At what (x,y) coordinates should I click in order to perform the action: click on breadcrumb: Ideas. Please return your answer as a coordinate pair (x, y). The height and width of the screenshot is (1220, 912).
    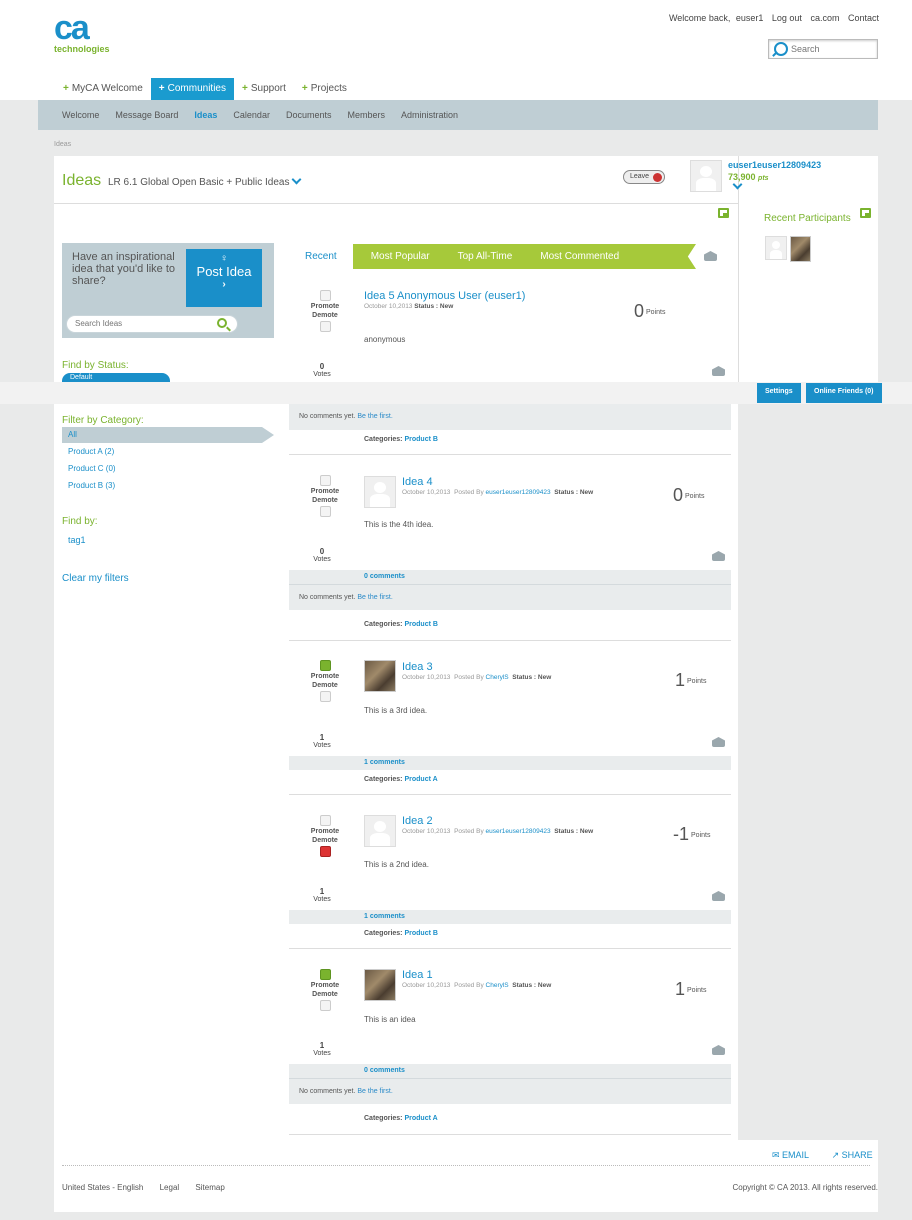
    Looking at the image, I should click on (62, 144).